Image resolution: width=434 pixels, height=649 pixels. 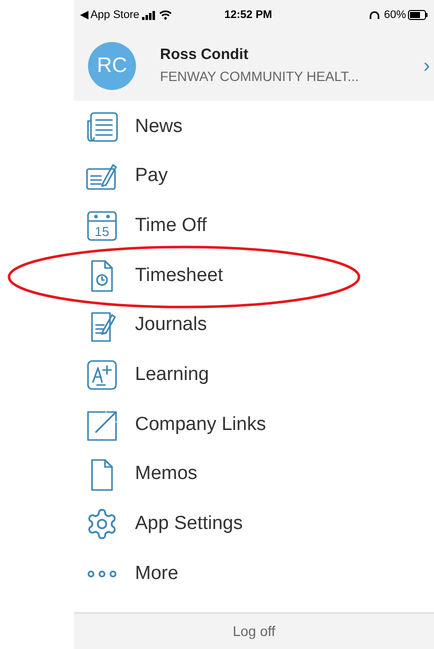 What do you see at coordinates (254, 127) in the screenshot?
I see `menu-item: News` at bounding box center [254, 127].